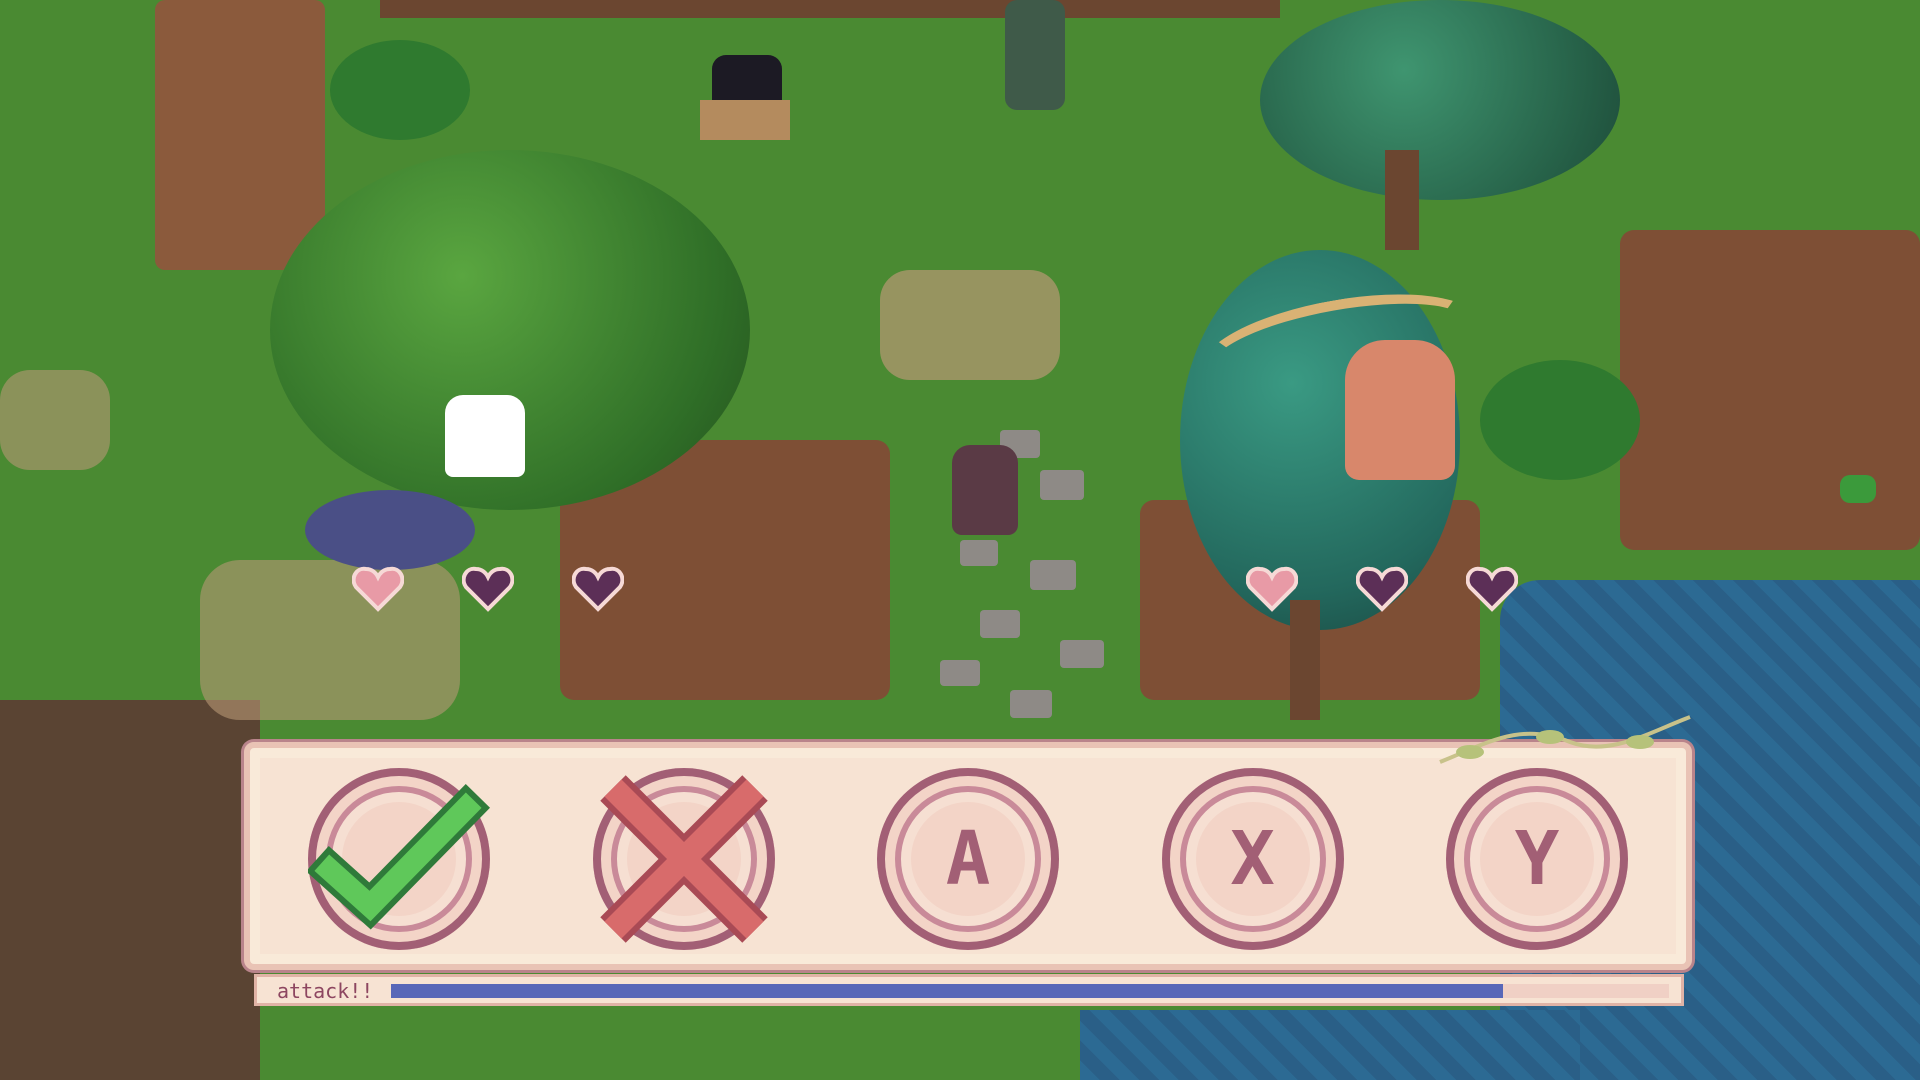  I want to click on timer-track, so click(1030, 991).